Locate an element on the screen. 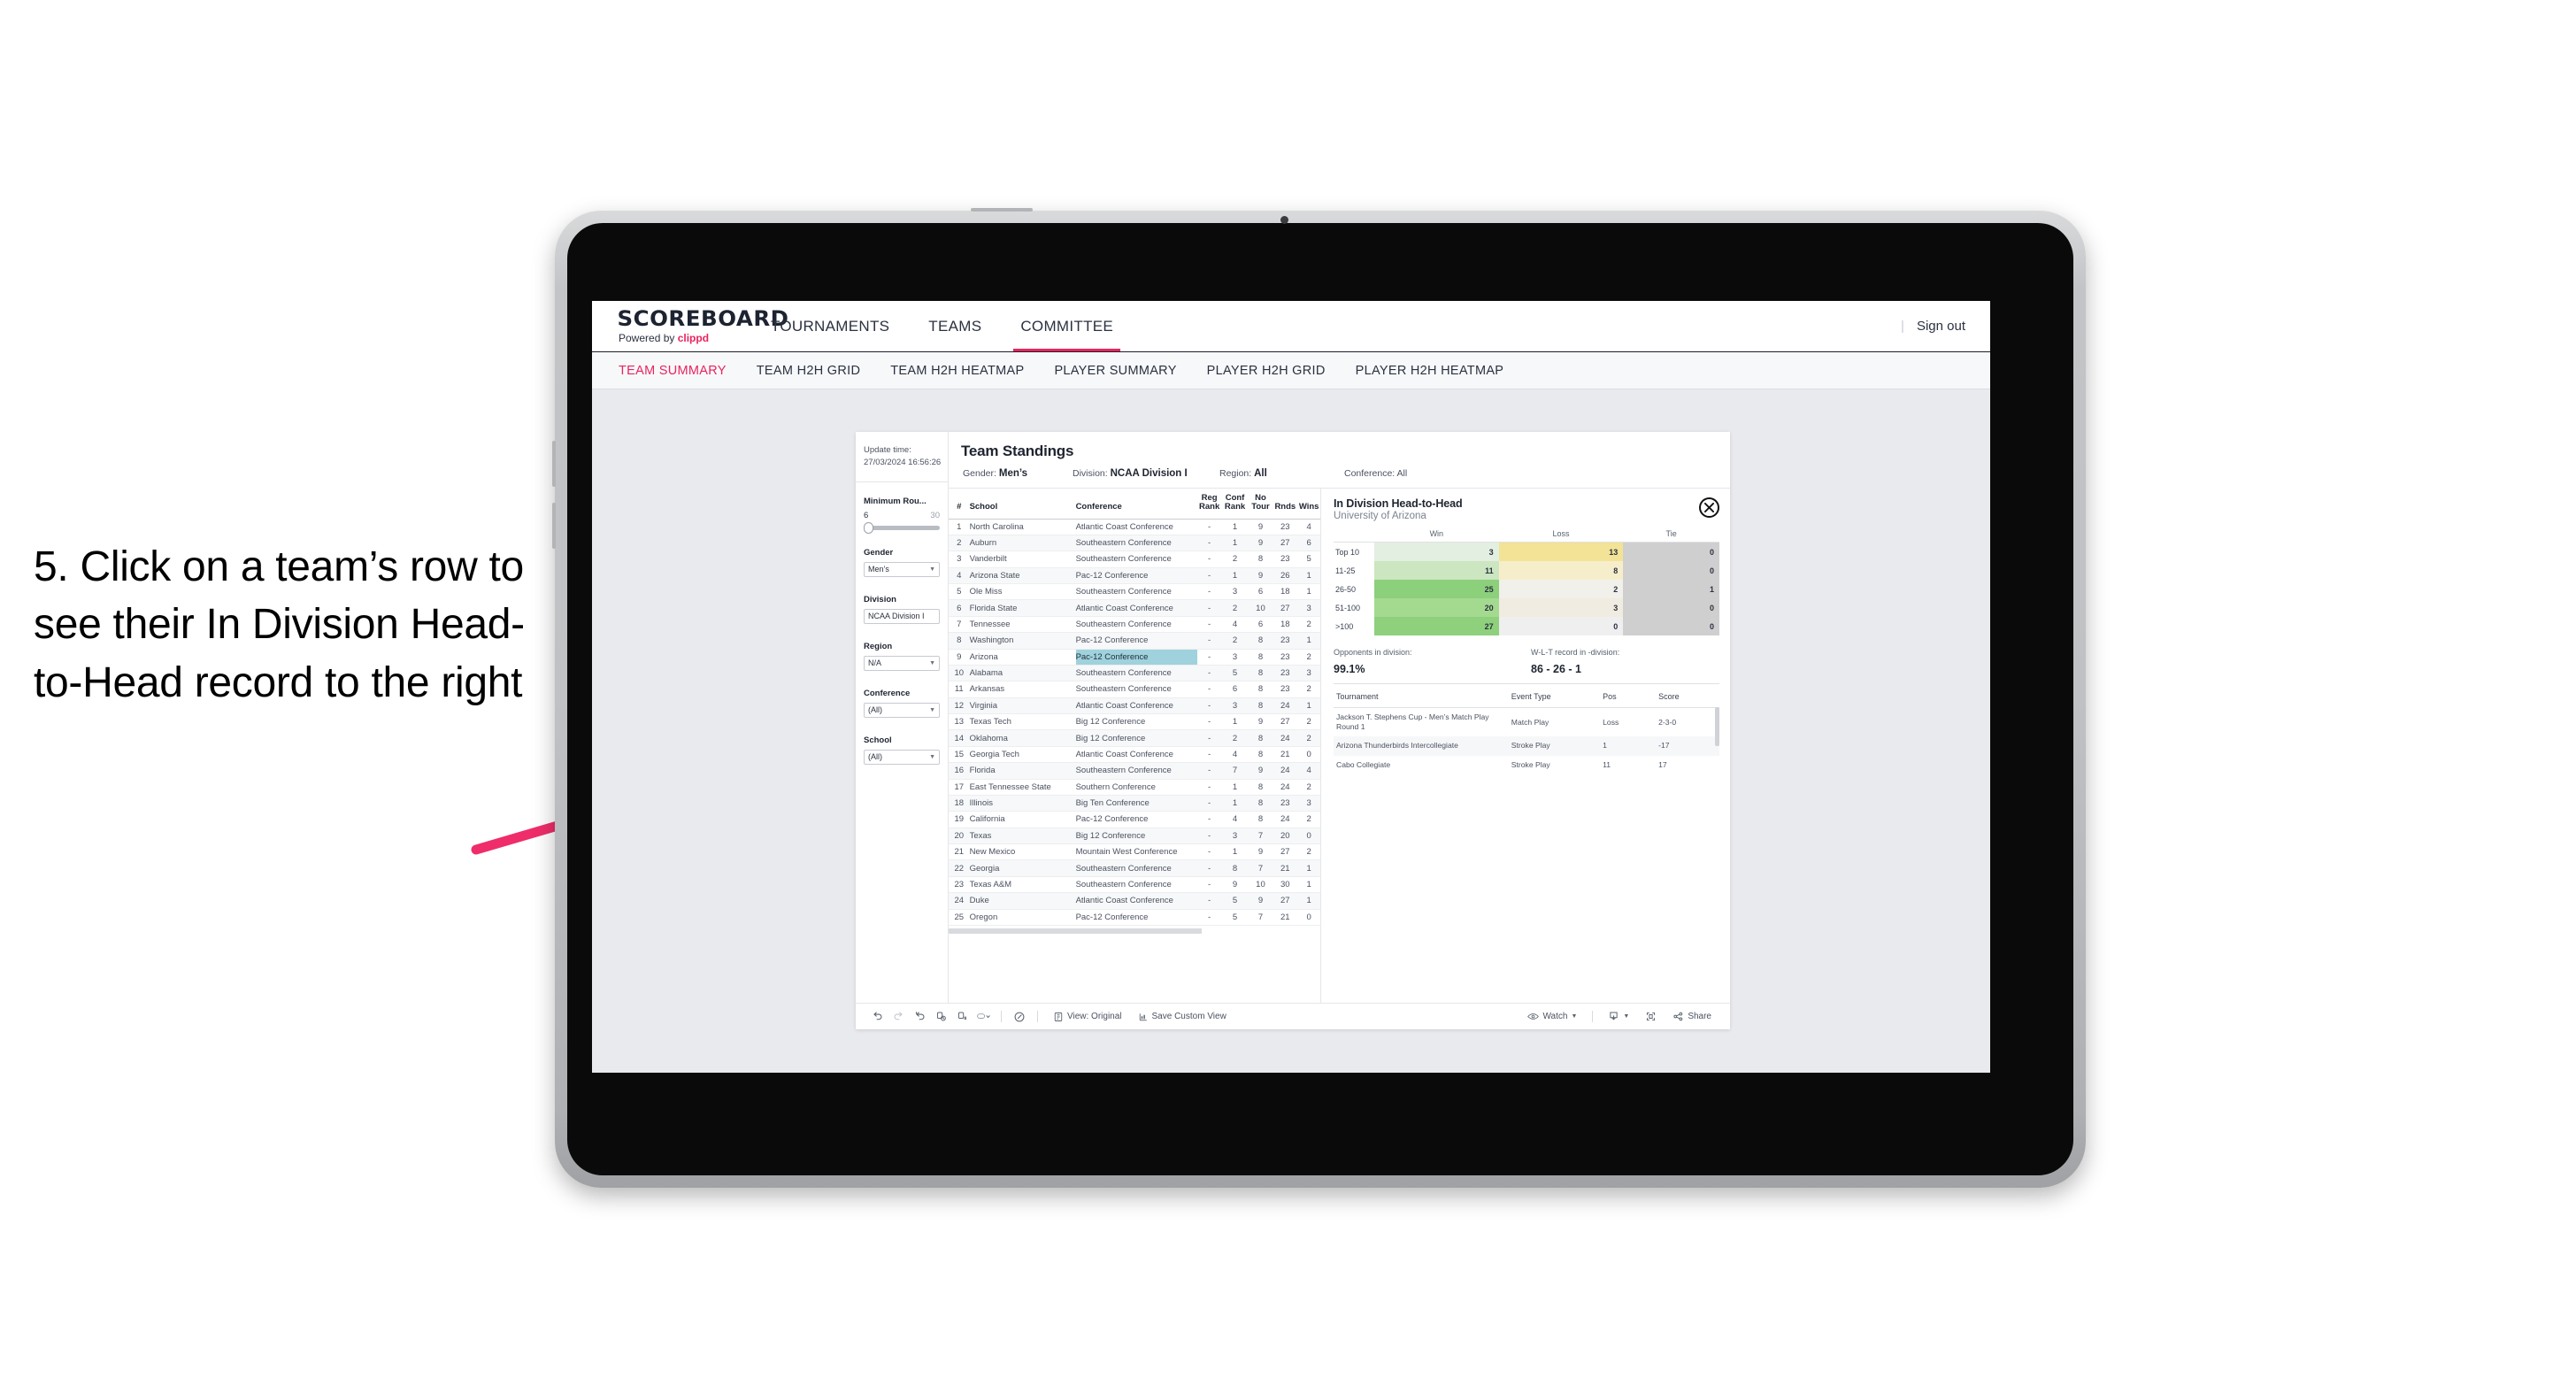 The height and width of the screenshot is (1386, 2576). h2h-win-cell: 25 is located at coordinates (1436, 589).